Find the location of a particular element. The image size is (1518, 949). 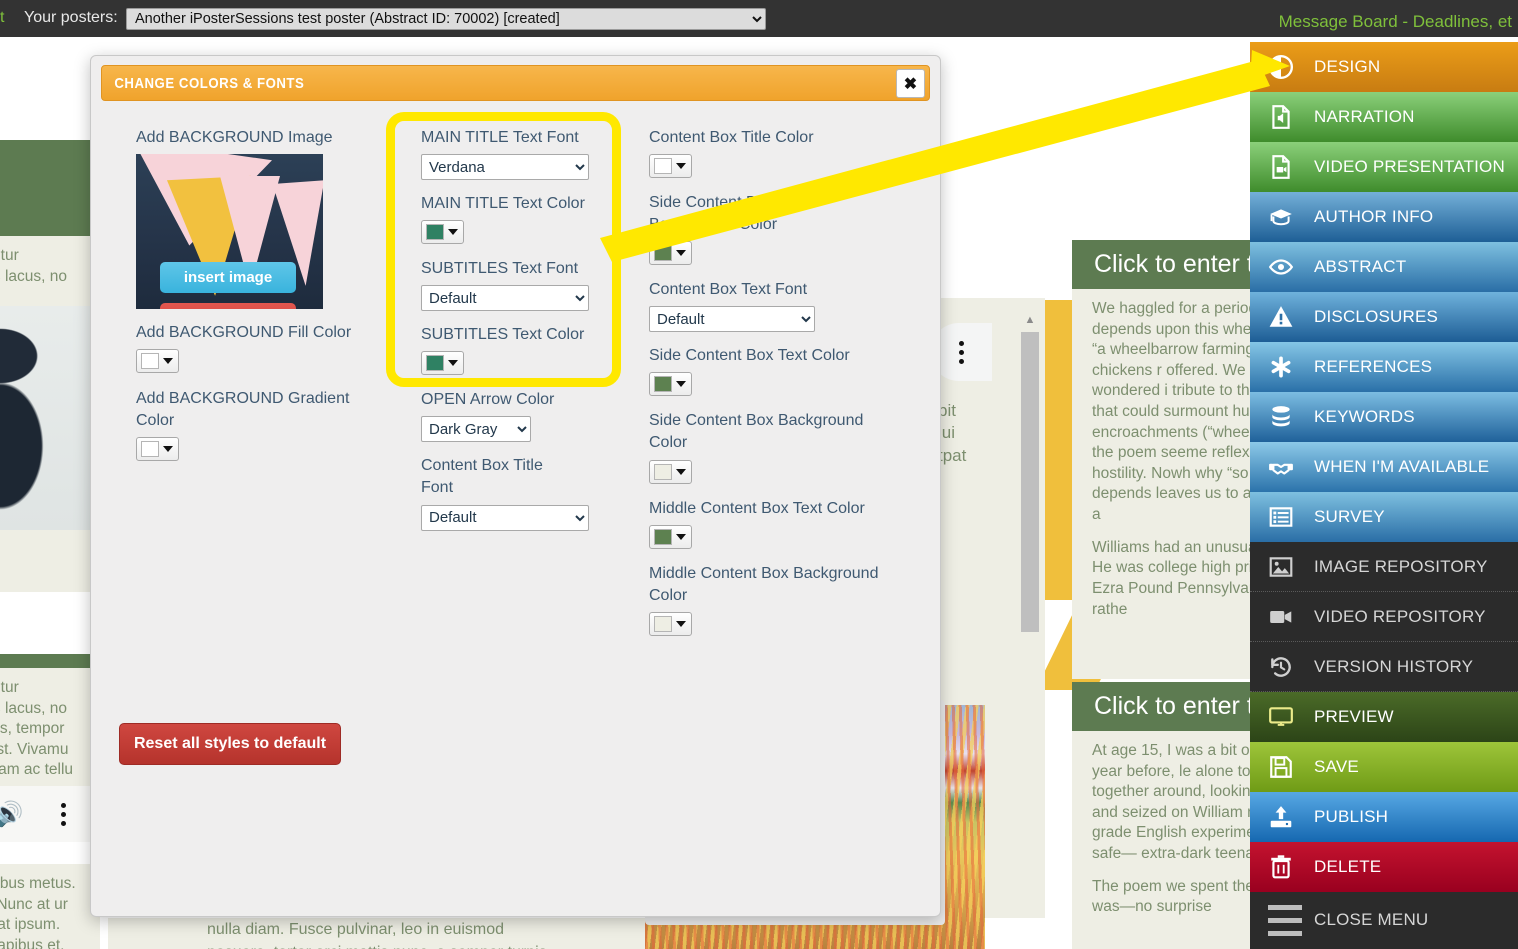

field-subtitles-font: SUBTITLES Text Font Default is located at coordinates (521, 285).